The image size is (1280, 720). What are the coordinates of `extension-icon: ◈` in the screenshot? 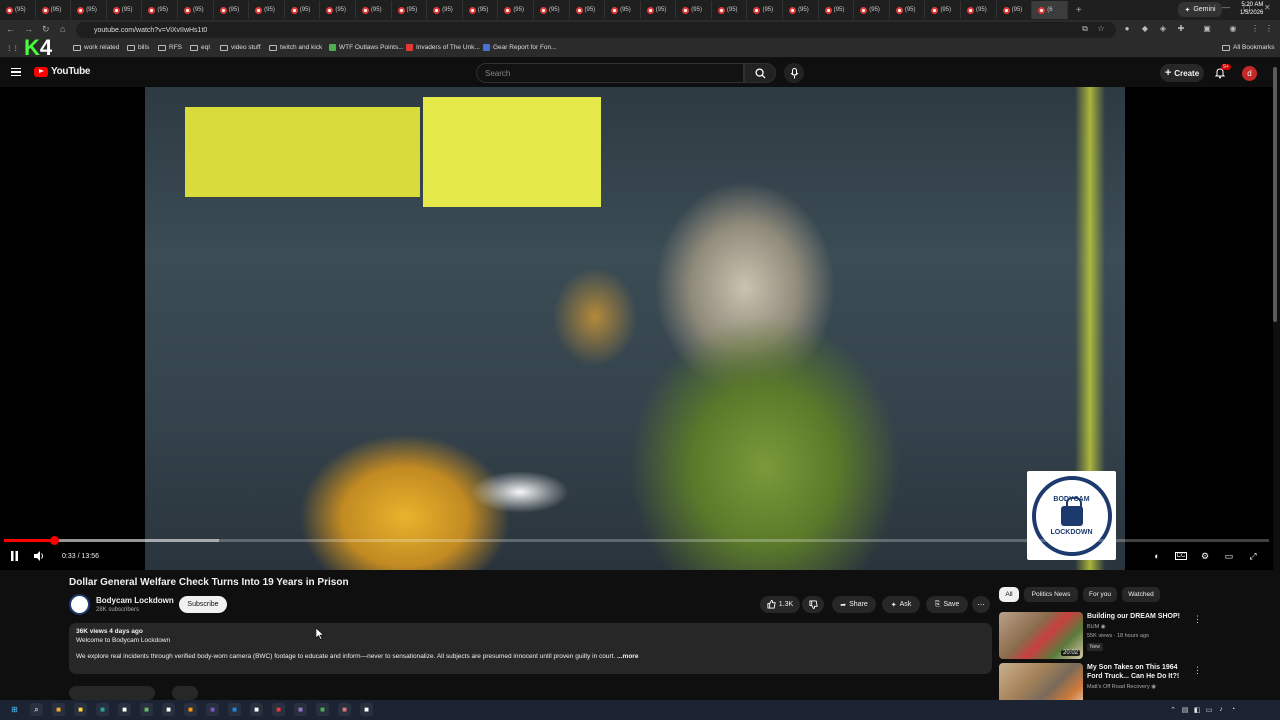 It's located at (1163, 29).